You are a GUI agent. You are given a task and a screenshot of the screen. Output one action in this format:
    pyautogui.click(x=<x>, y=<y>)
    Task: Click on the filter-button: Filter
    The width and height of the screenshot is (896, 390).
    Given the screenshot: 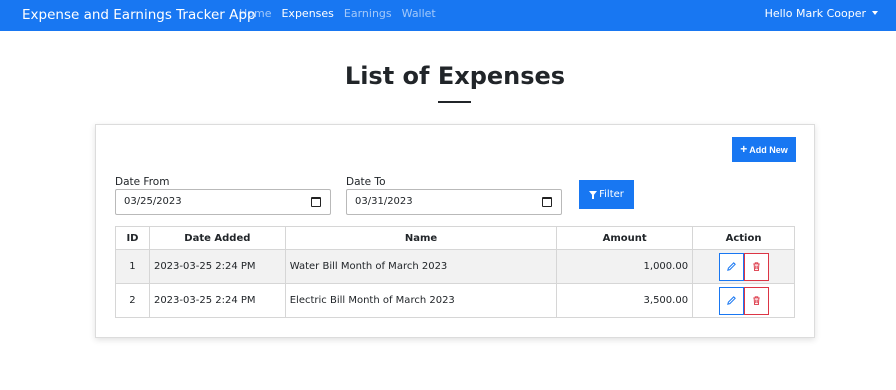 What is the action you would take?
    pyautogui.click(x=606, y=194)
    